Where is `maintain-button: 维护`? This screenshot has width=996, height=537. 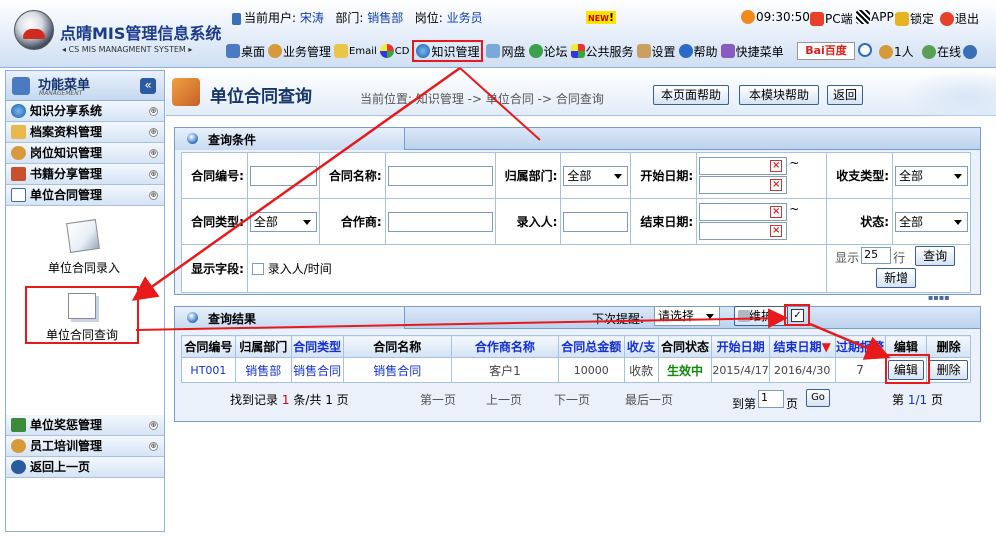
maintain-button: 维护 is located at coordinates (761, 316).